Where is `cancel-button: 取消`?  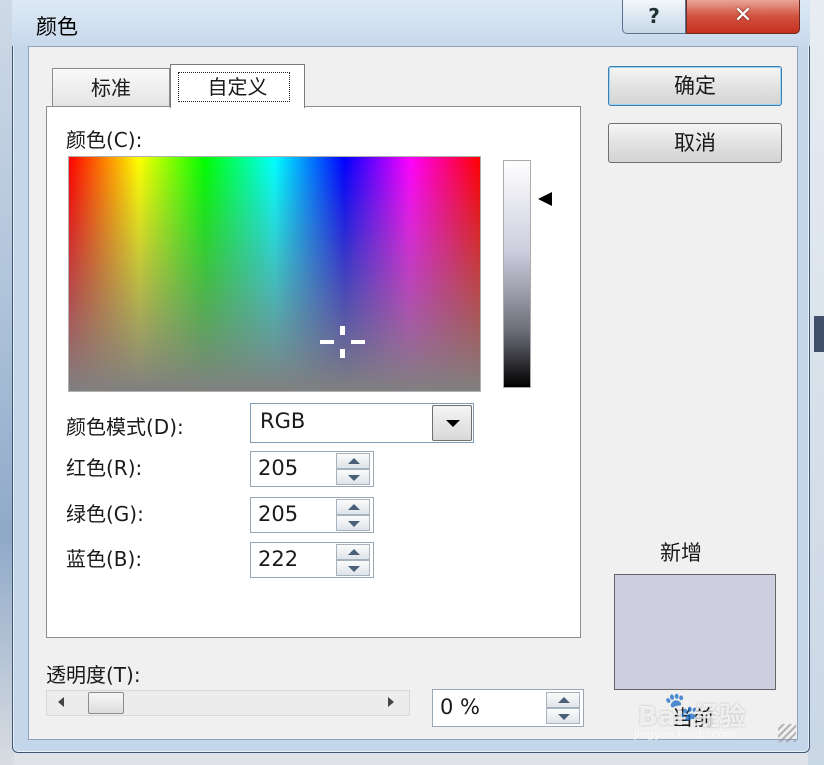 cancel-button: 取消 is located at coordinates (695, 143).